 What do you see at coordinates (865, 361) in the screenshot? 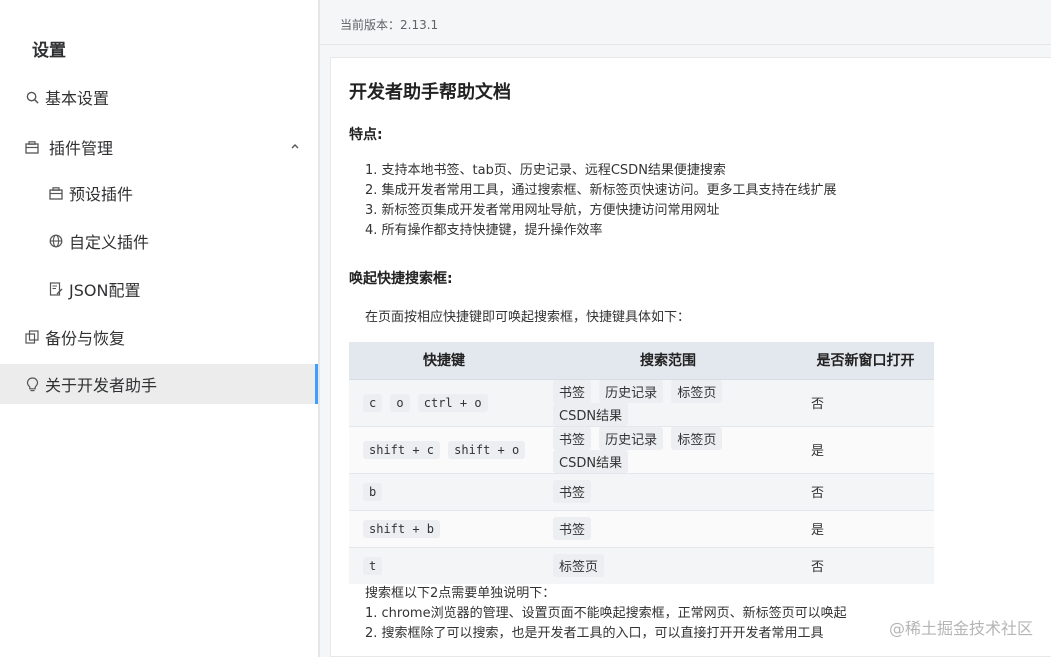
I see `table-header: 是否新窗口打开` at bounding box center [865, 361].